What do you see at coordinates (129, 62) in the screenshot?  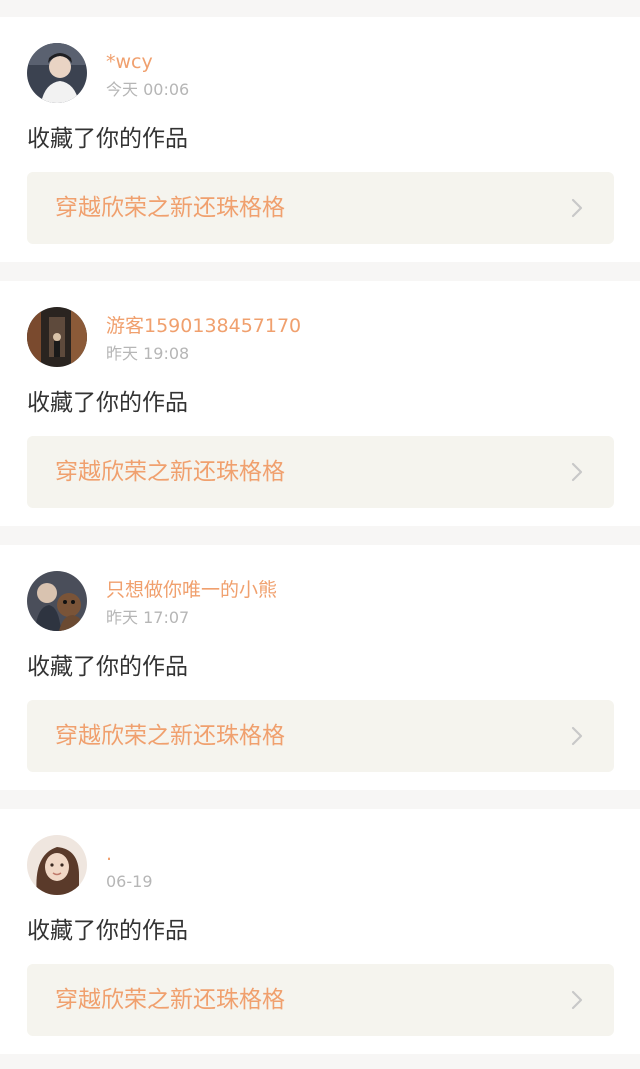 I see `username: *wcy` at bounding box center [129, 62].